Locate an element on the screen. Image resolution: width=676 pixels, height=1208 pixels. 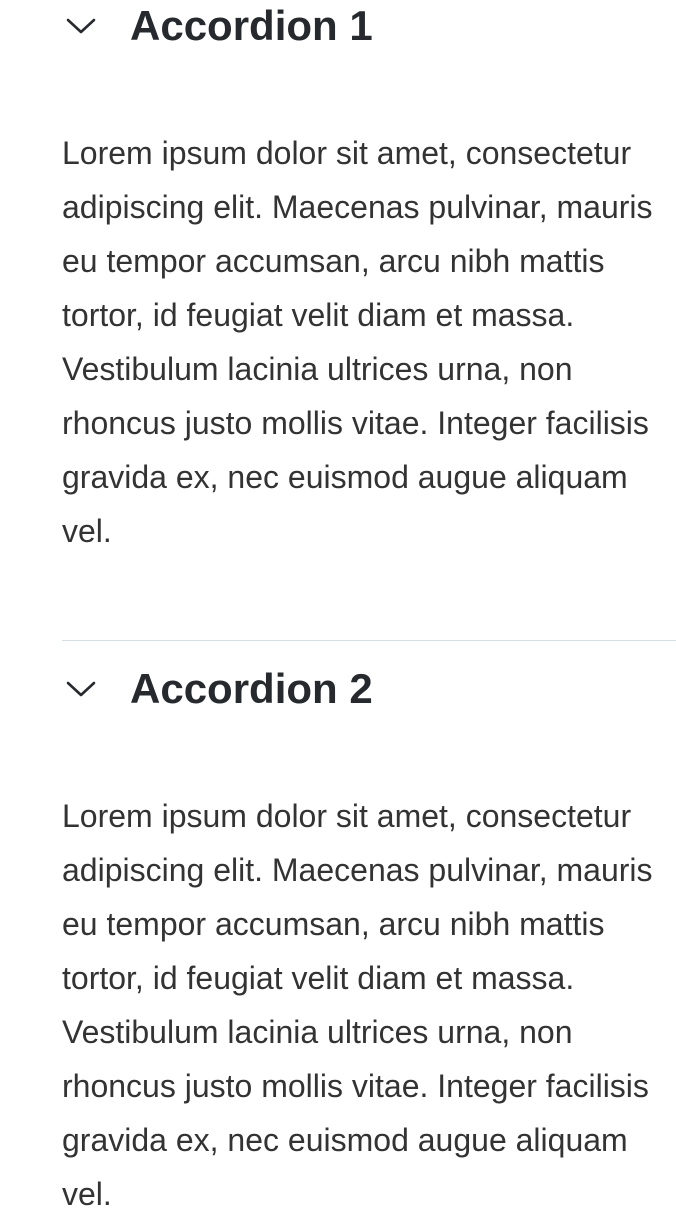
accordion-2-header: Accordion 2 is located at coordinates (369, 689).